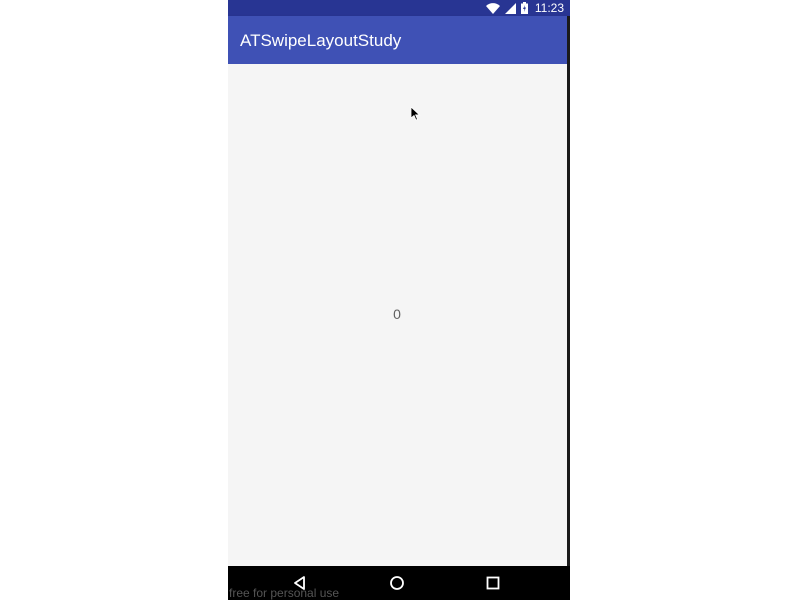  I want to click on battery-charging-icon, so click(524, 8).